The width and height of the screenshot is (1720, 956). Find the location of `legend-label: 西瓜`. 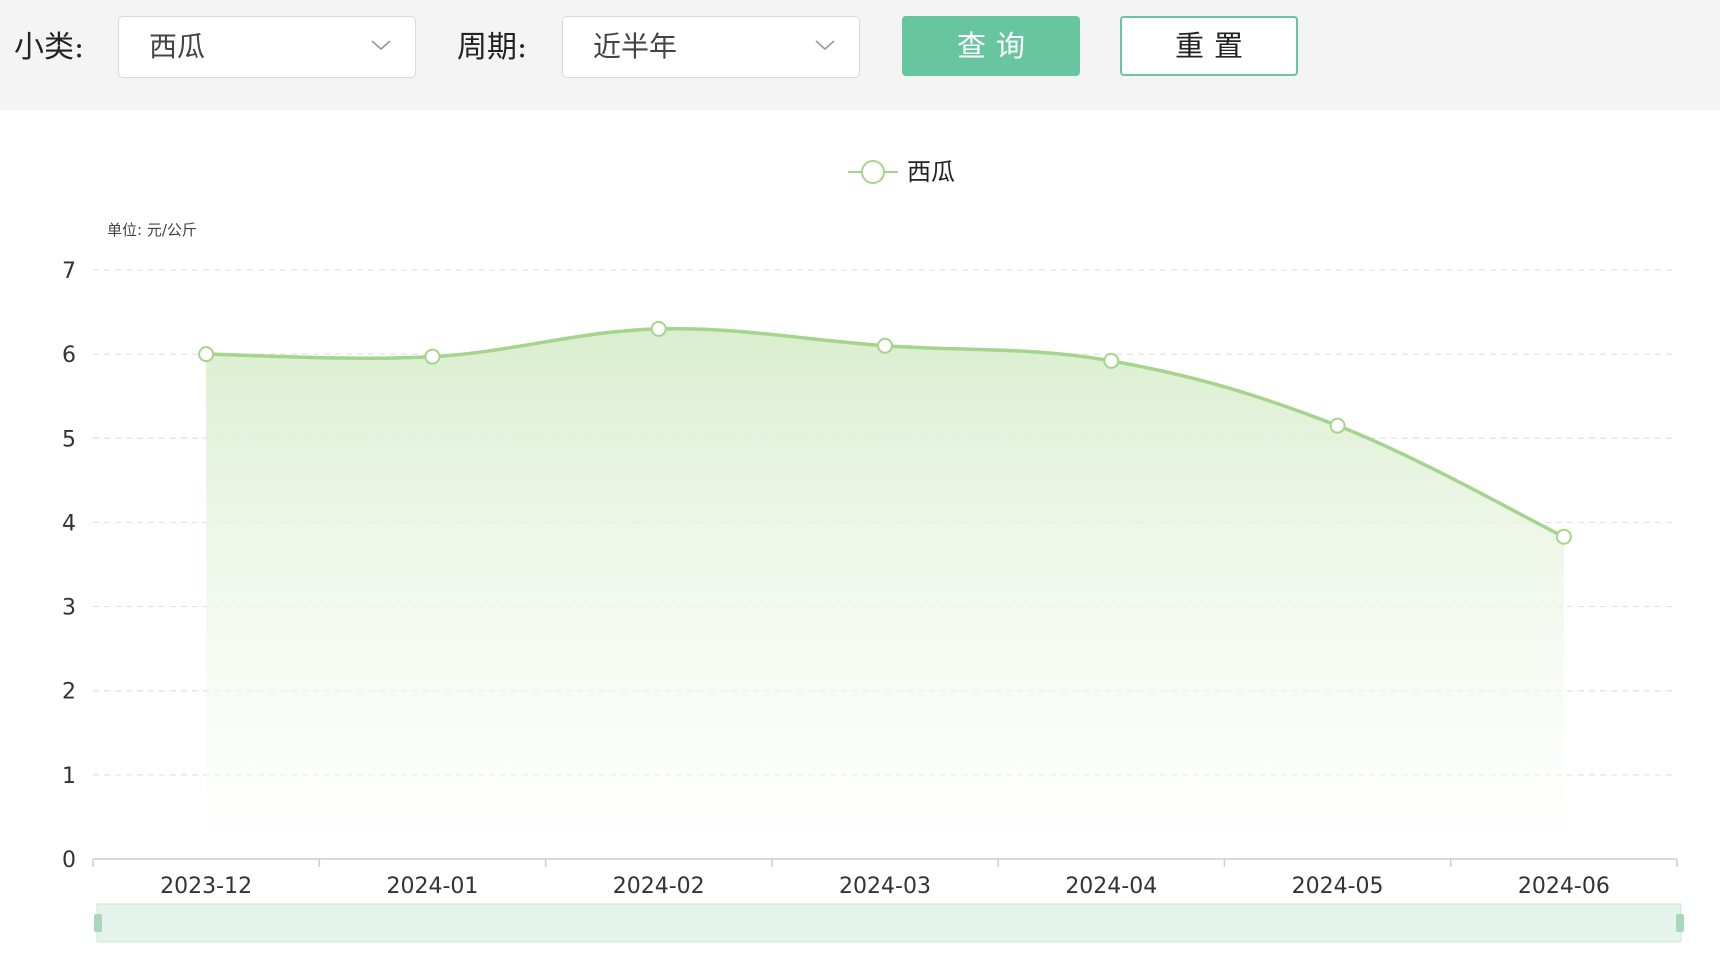

legend-label: 西瓜 is located at coordinates (931, 172).